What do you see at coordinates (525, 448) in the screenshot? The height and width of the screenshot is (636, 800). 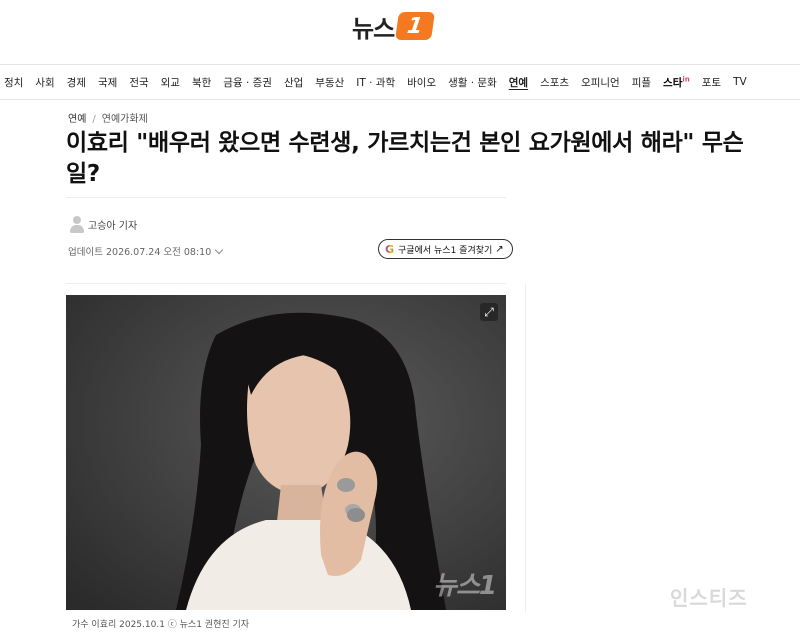 I see `column-divider` at bounding box center [525, 448].